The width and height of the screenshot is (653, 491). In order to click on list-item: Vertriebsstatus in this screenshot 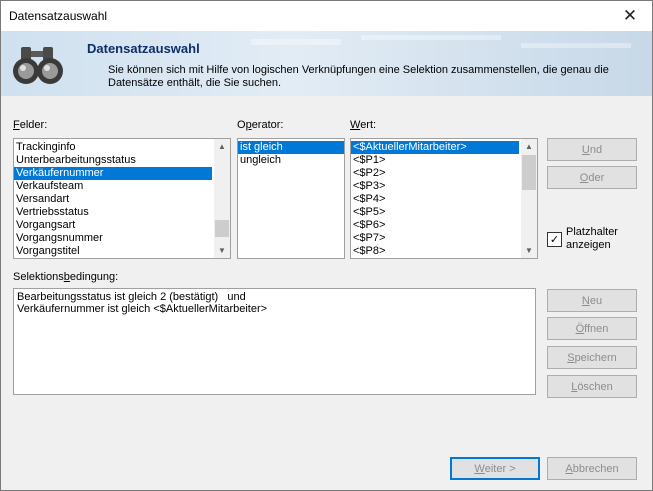, I will do `click(113, 212)`.